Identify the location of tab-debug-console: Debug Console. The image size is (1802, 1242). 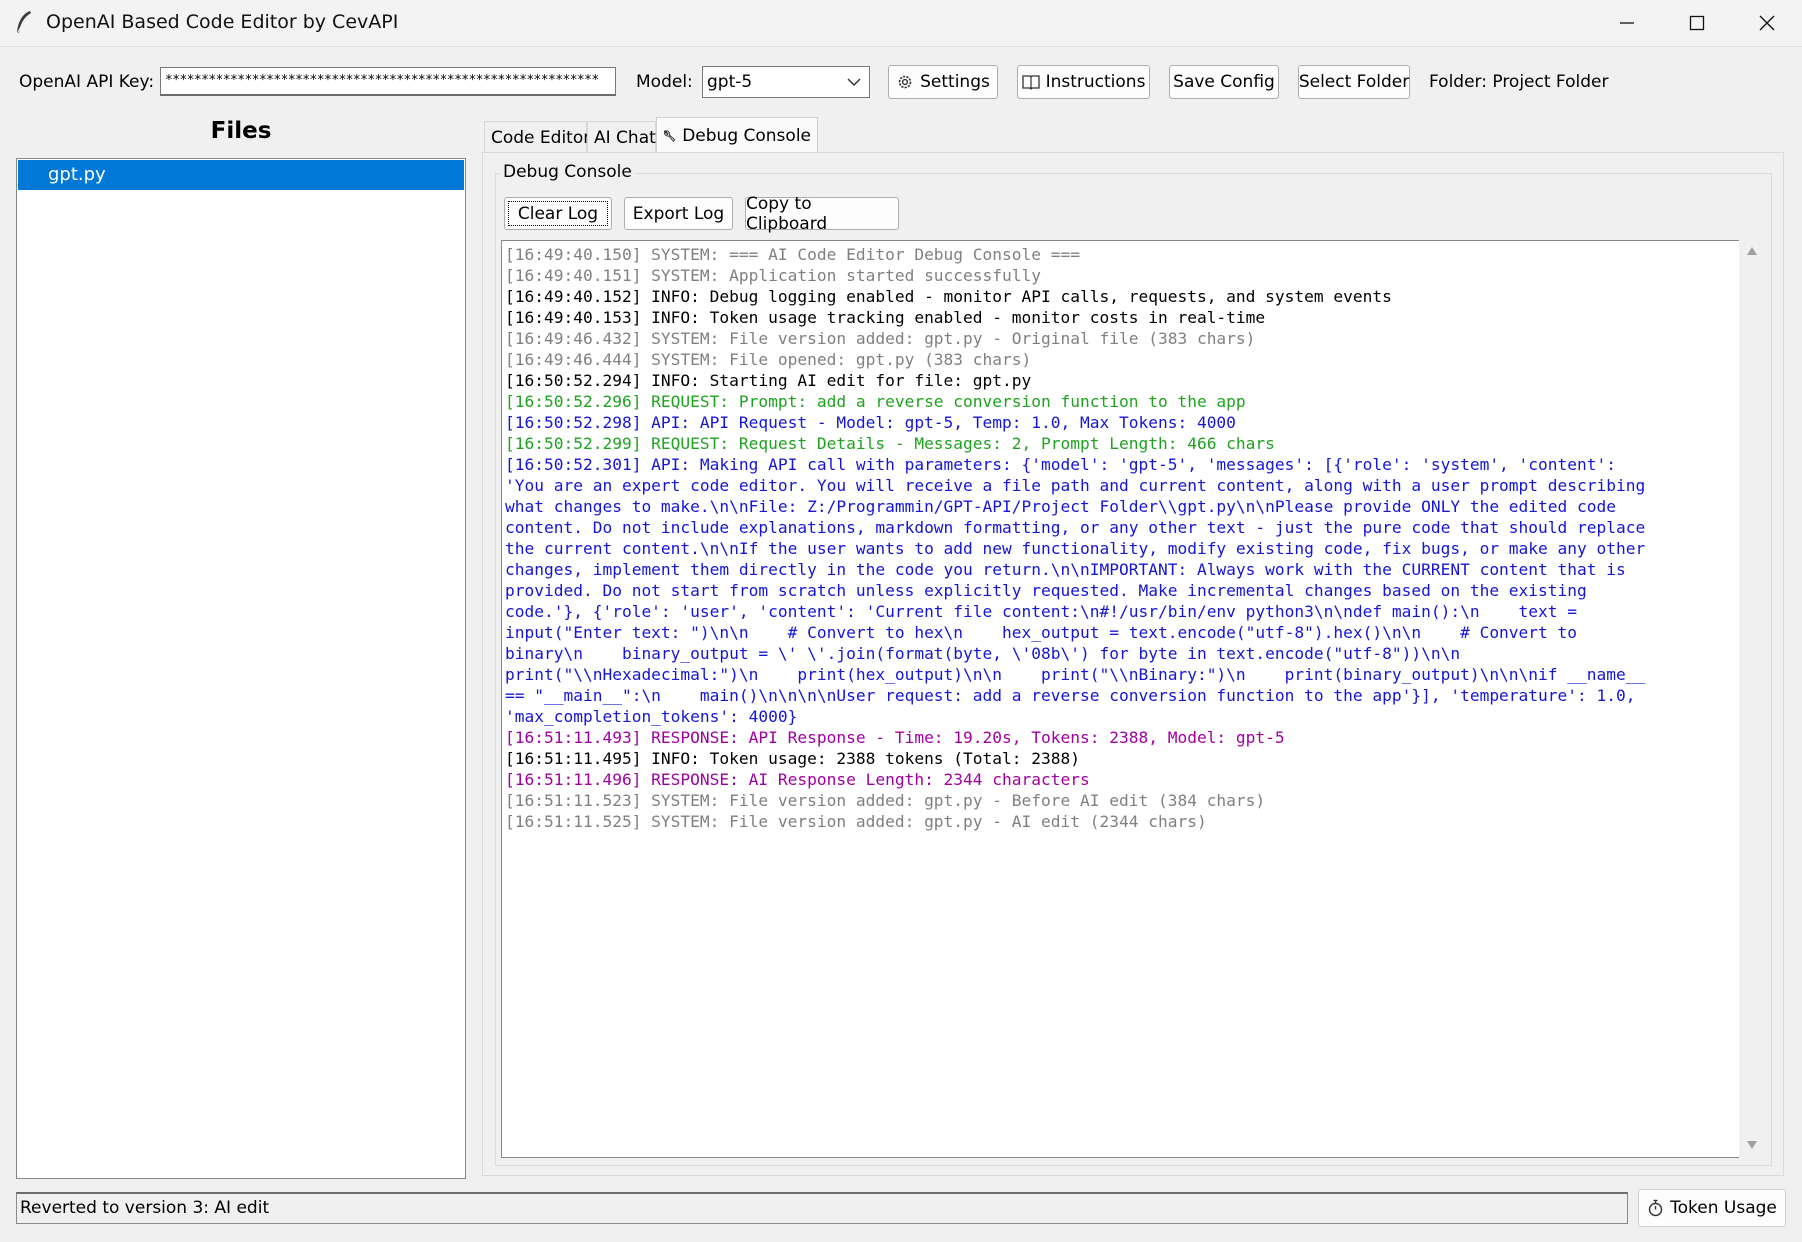
(737, 135).